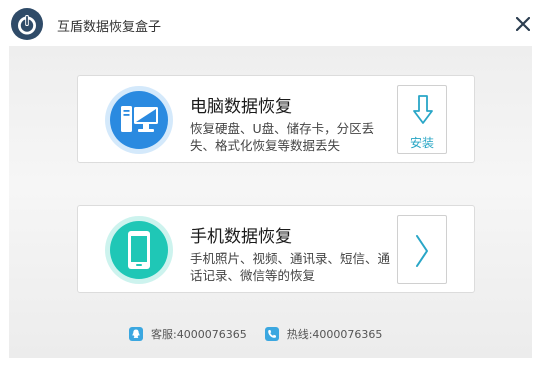 Image resolution: width=541 pixels, height=368 pixels. I want to click on hotline: 热线:4000076365, so click(323, 334).